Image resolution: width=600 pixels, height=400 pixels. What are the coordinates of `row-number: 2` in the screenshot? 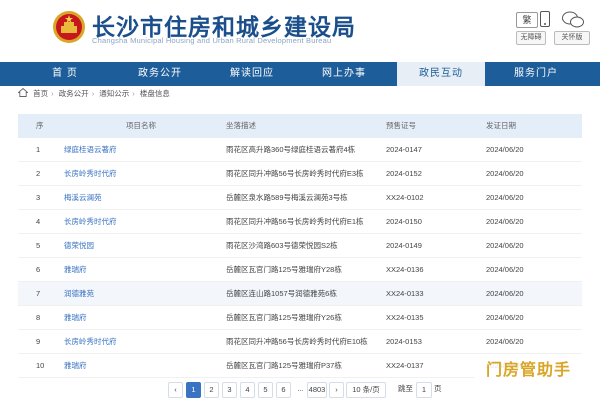 It's located at (38, 173).